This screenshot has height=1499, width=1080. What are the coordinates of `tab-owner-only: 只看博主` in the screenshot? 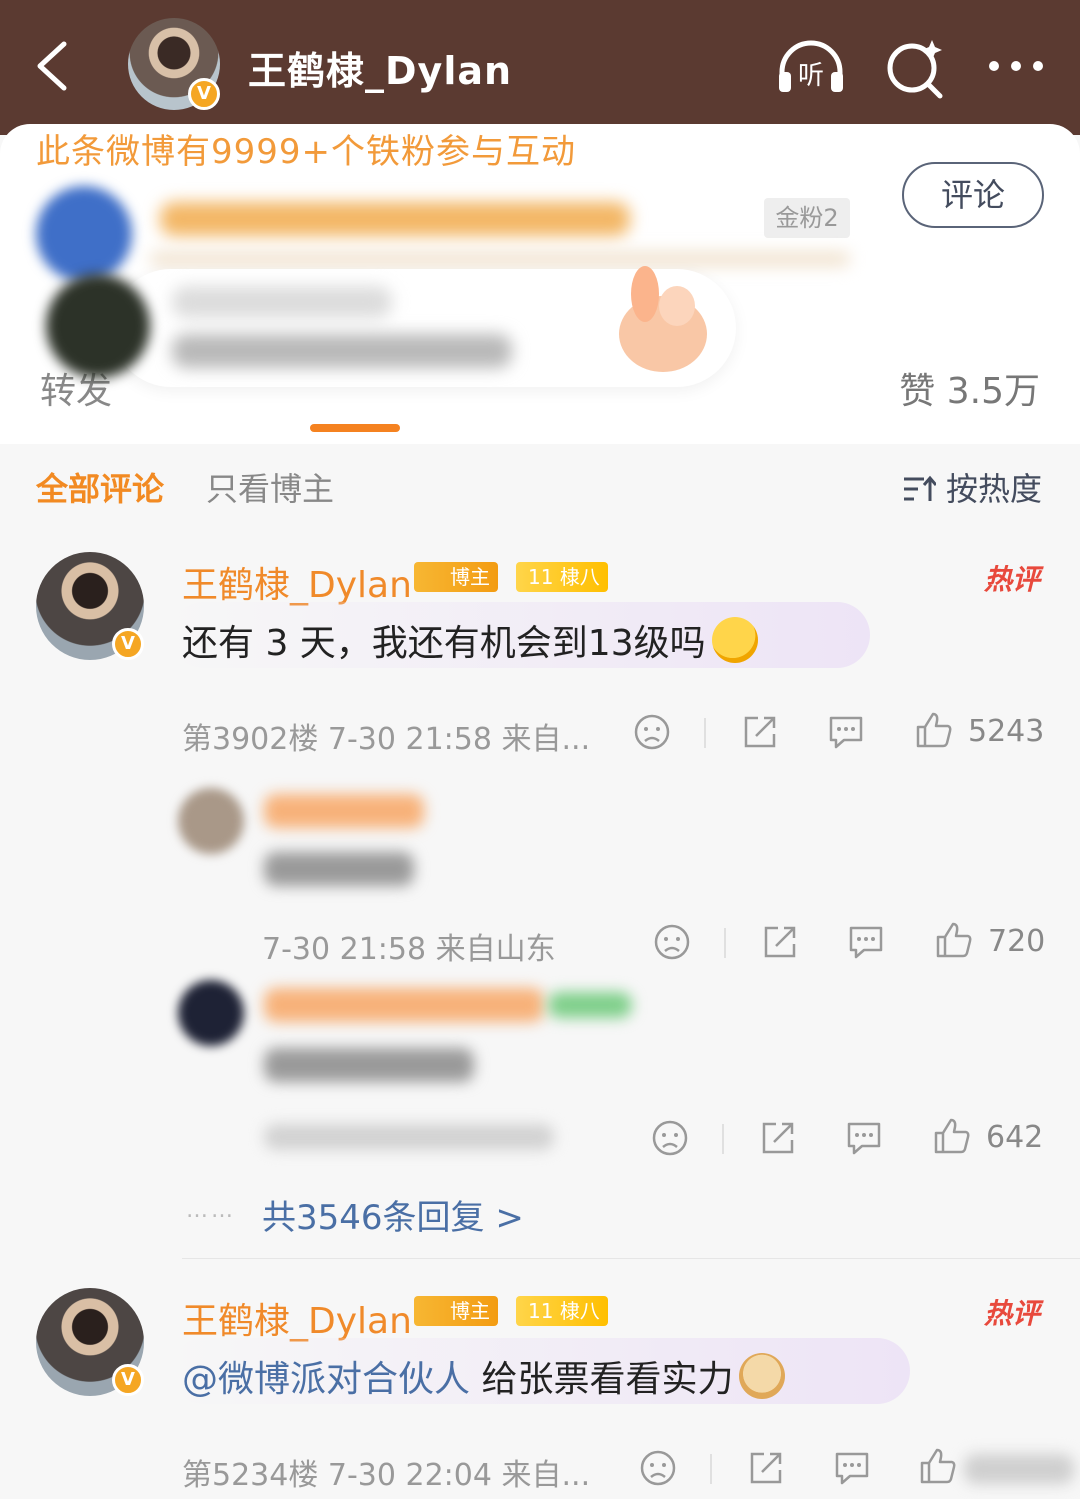 It's located at (270, 487).